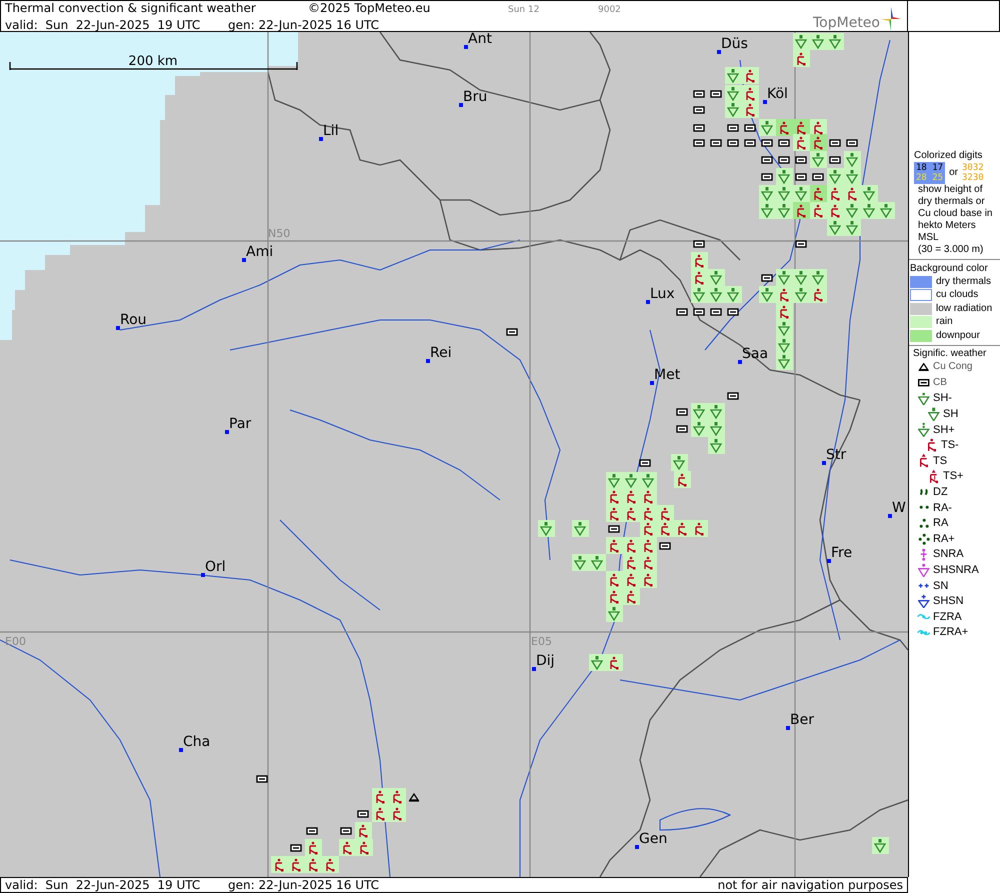  I want to click on legend-label: RA+, so click(944, 538).